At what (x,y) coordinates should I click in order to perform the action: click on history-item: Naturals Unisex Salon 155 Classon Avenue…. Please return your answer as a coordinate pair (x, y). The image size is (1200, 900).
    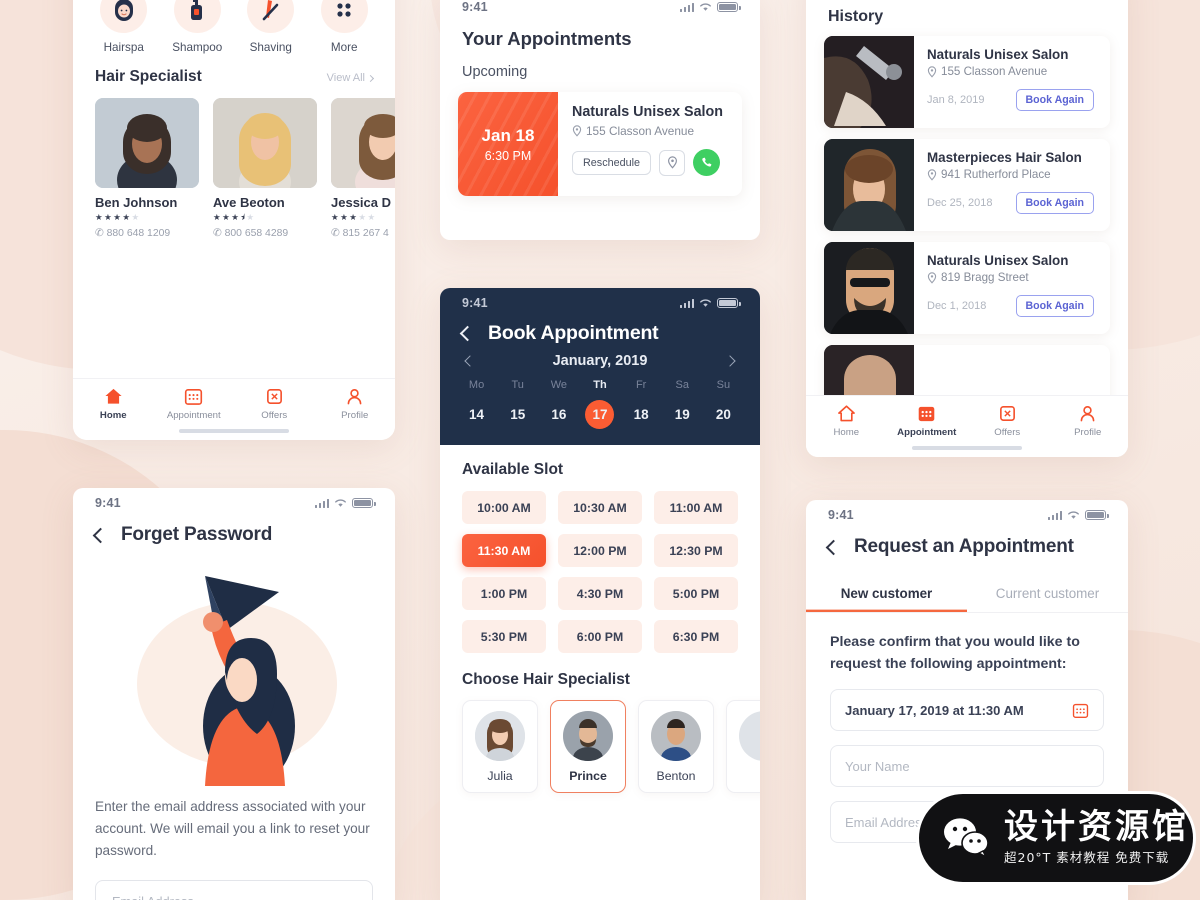
    Looking at the image, I should click on (967, 82).